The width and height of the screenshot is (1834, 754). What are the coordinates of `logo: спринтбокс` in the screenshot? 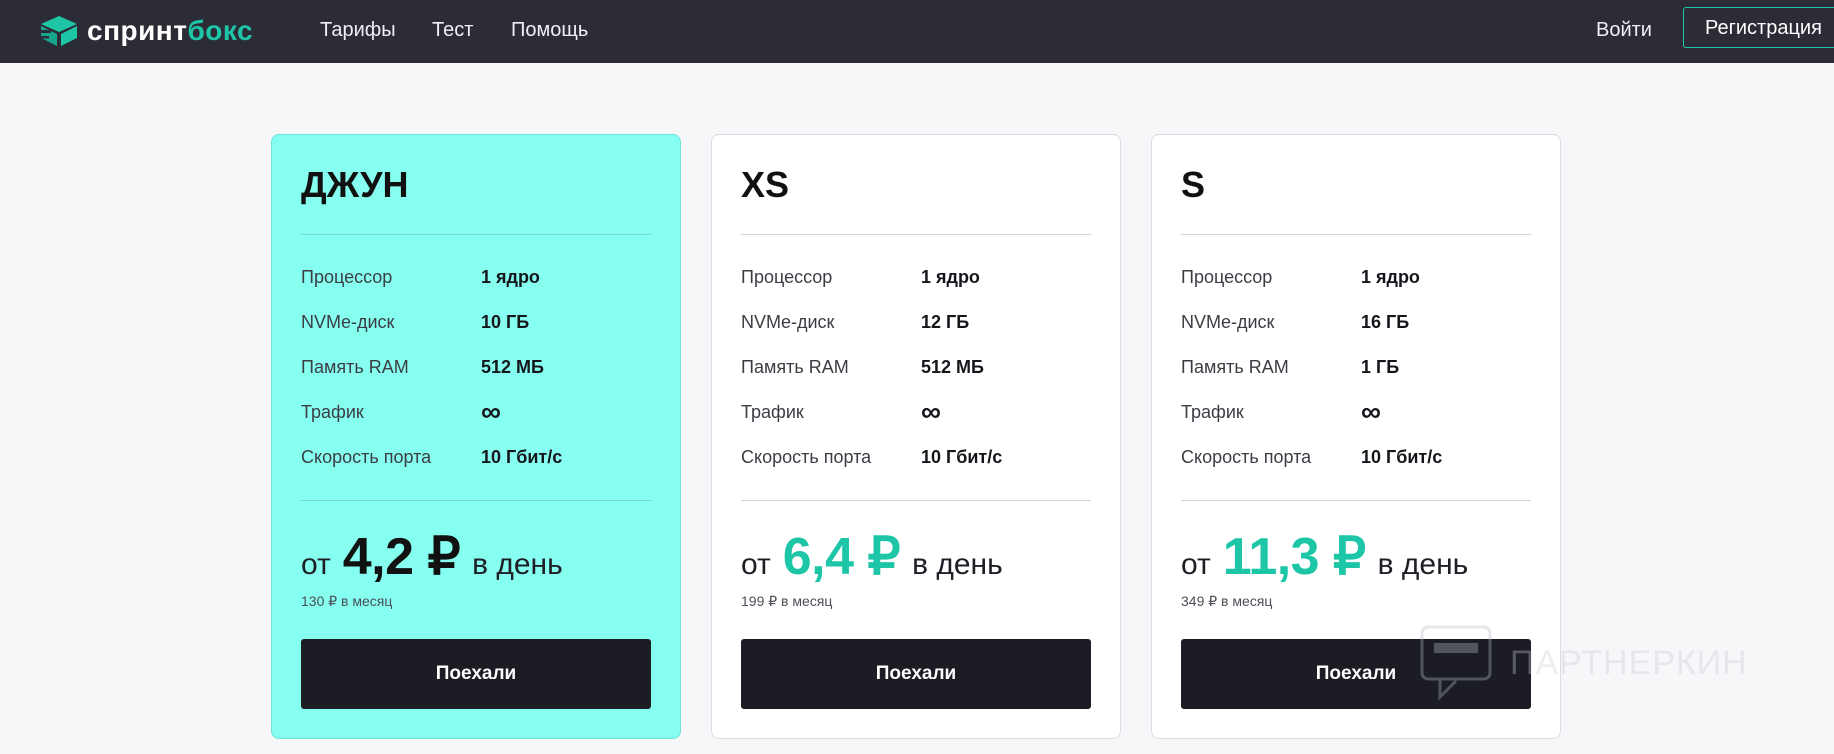 It's located at (145, 31).